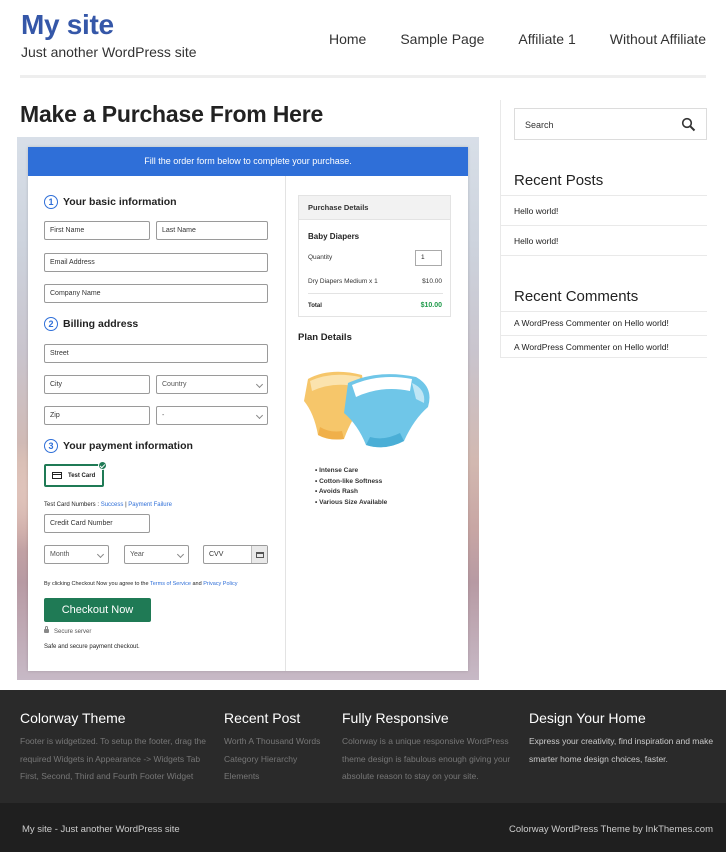 This screenshot has height=852, width=726. I want to click on recent-comments-title: Recent Comments, so click(576, 296).